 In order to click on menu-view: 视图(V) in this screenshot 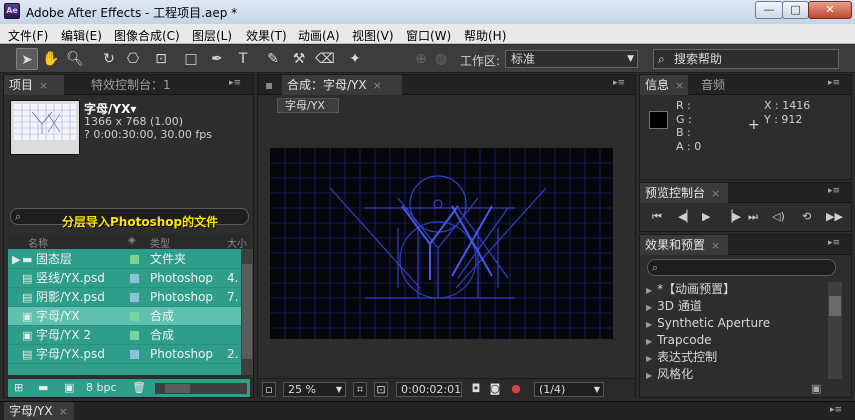, I will do `click(373, 35)`.